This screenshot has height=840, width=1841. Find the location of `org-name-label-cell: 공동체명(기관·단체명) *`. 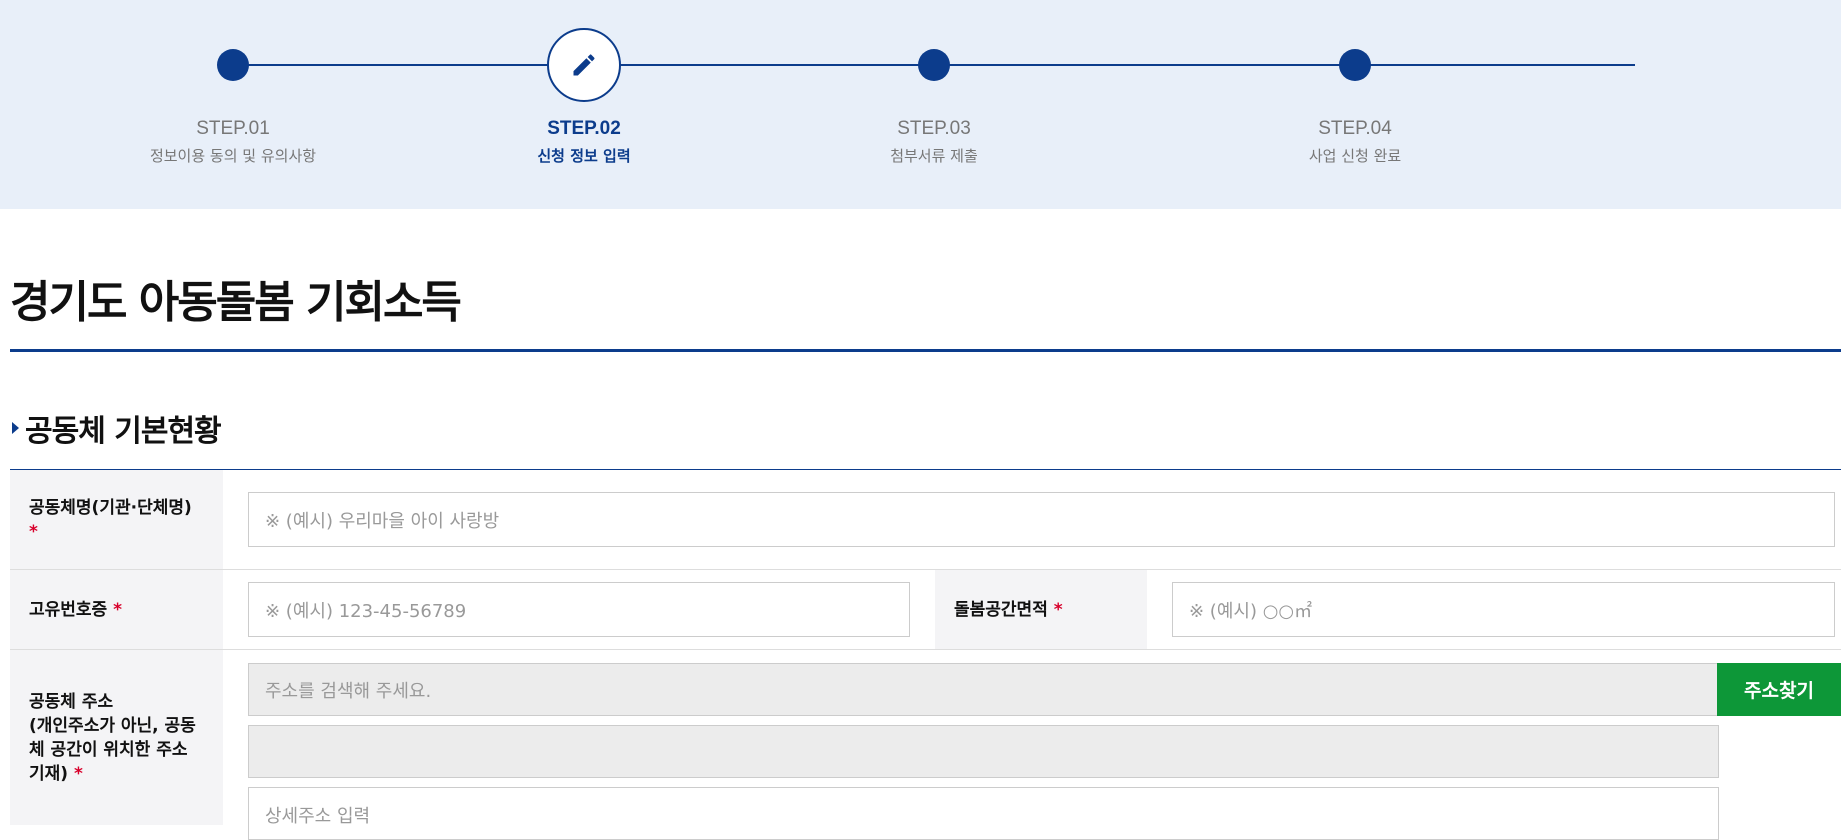

org-name-label-cell: 공동체명(기관·단체명) * is located at coordinates (116, 519).